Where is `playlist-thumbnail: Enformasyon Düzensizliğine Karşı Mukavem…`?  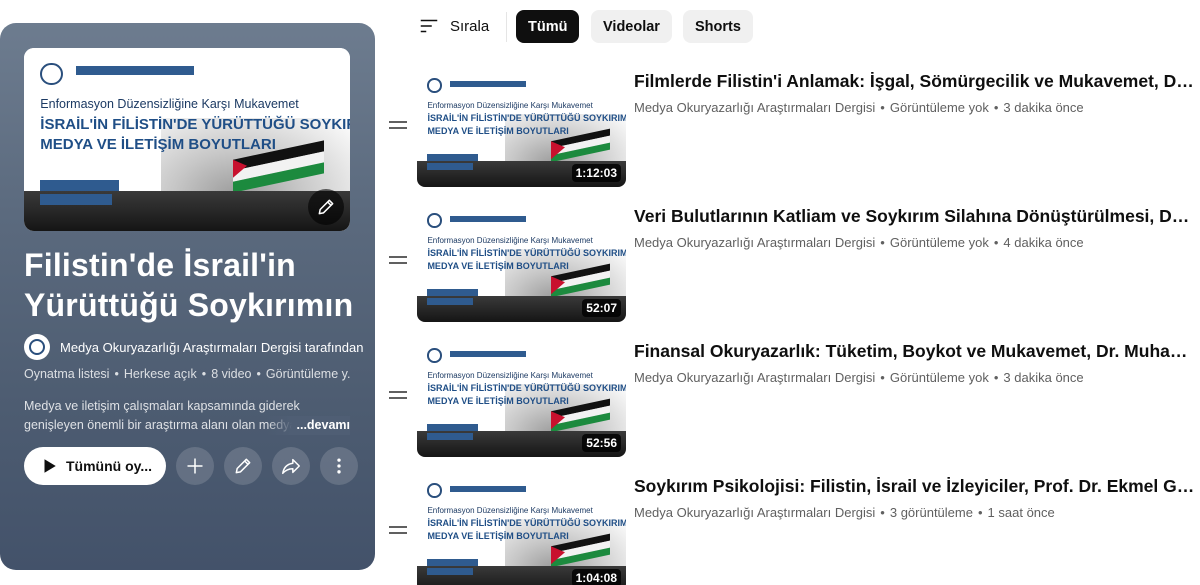
playlist-thumbnail: Enformasyon Düzensizliğine Karşı Mukavem… is located at coordinates (187, 139).